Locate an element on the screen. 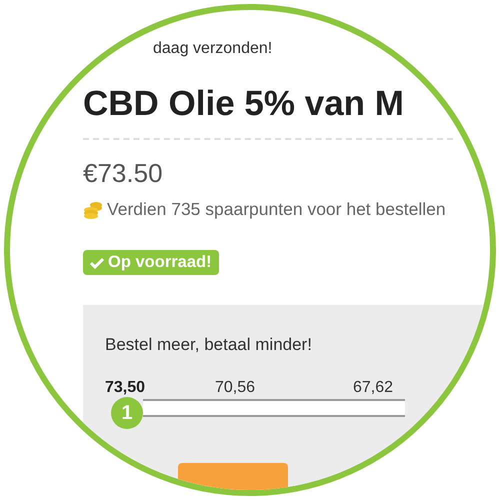  product-price: €73.50 is located at coordinates (123, 173).